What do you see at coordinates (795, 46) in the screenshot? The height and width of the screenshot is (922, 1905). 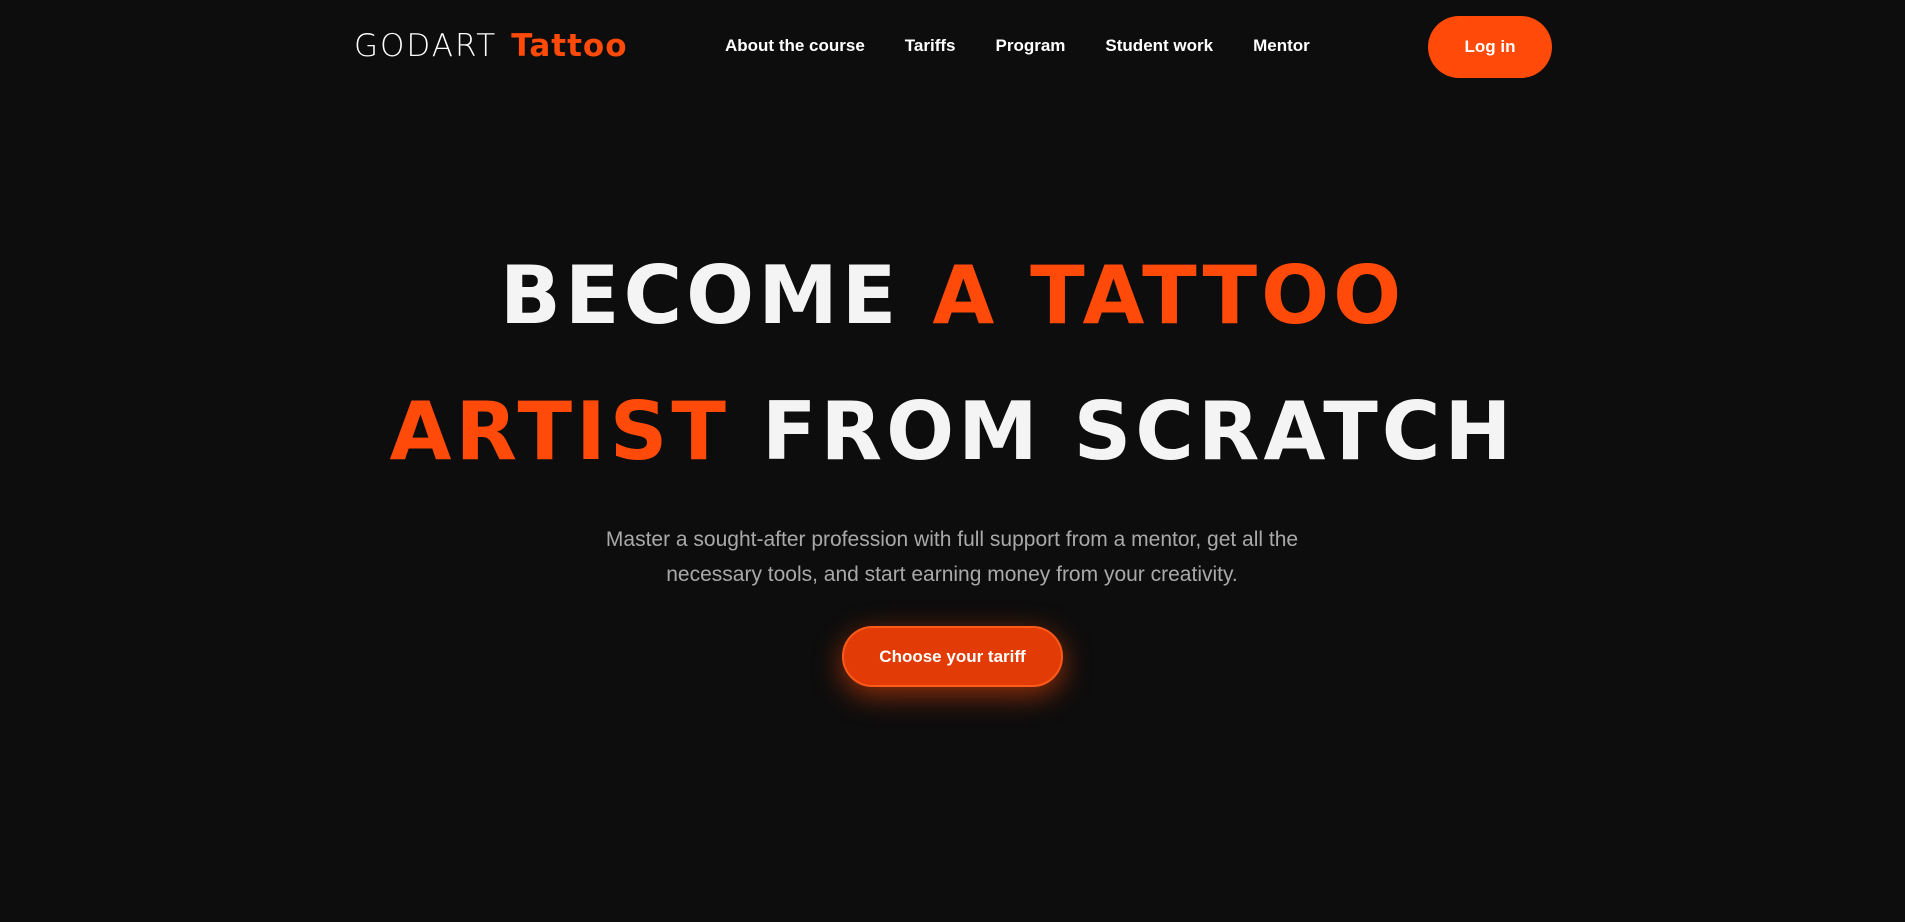 I see `nav-item-about-course: About the course` at bounding box center [795, 46].